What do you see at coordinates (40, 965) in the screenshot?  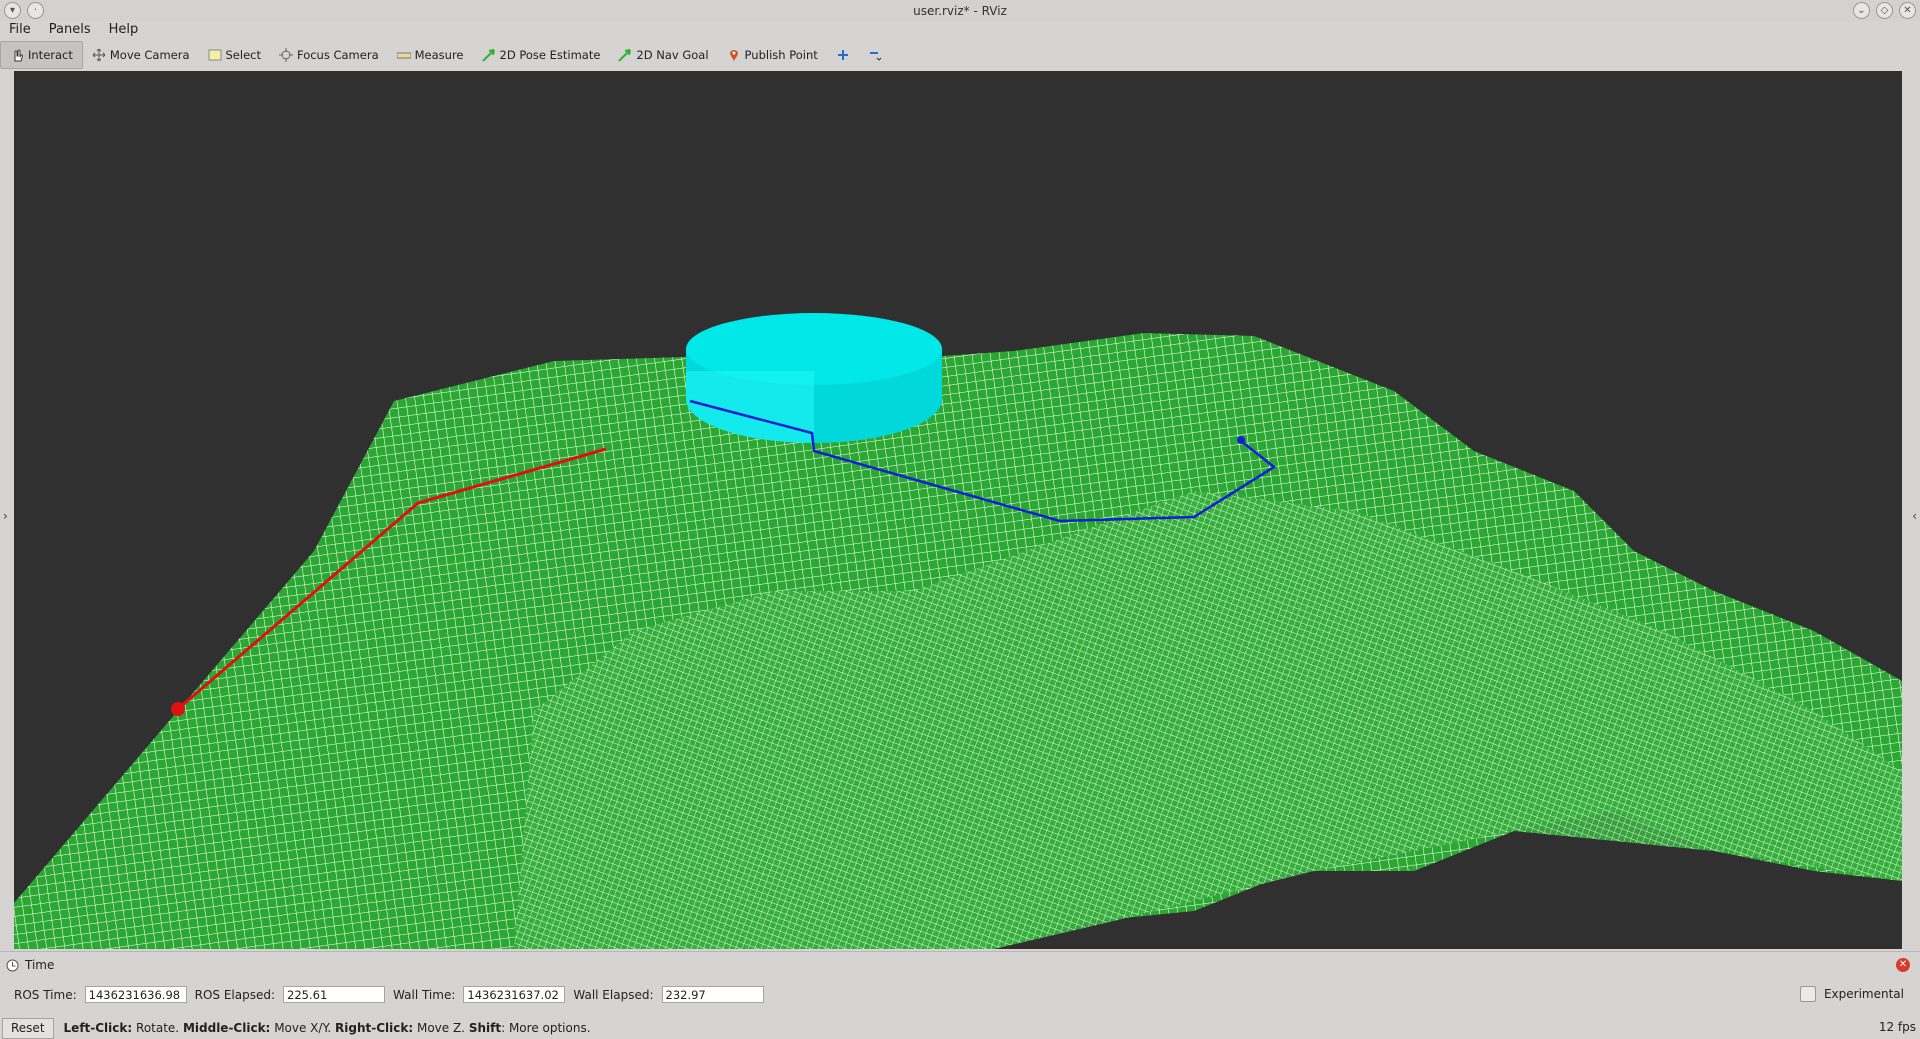 I see `time-panel-title: Time` at bounding box center [40, 965].